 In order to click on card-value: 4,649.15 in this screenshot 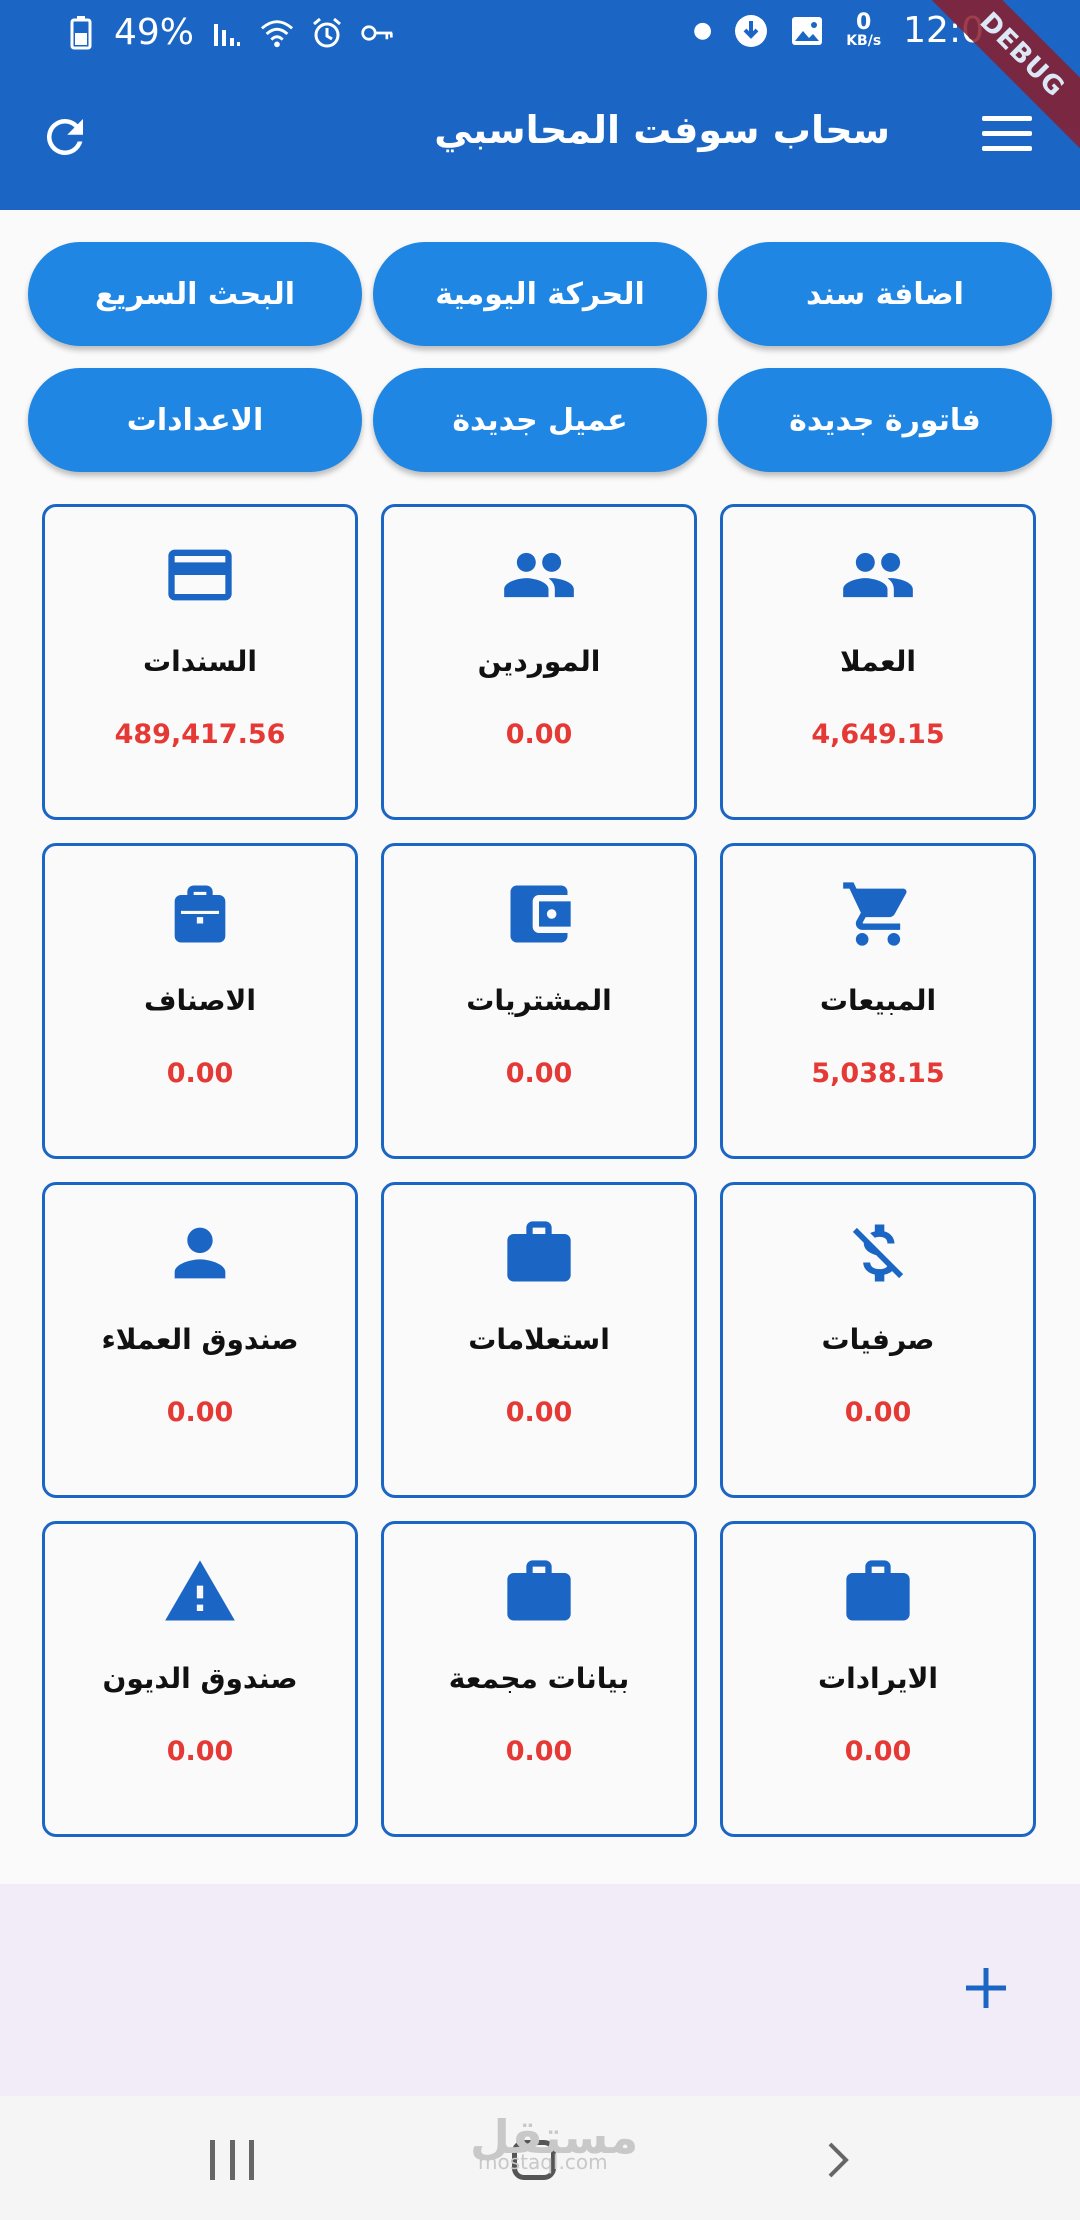, I will do `click(878, 734)`.